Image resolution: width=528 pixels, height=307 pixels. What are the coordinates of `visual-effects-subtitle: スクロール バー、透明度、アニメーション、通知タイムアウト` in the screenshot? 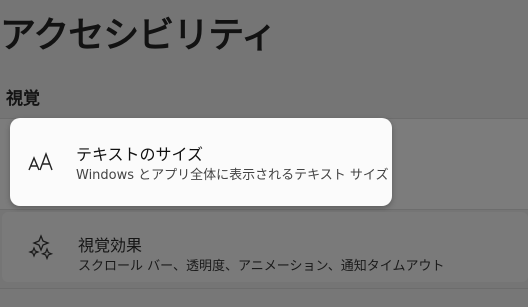 It's located at (261, 266).